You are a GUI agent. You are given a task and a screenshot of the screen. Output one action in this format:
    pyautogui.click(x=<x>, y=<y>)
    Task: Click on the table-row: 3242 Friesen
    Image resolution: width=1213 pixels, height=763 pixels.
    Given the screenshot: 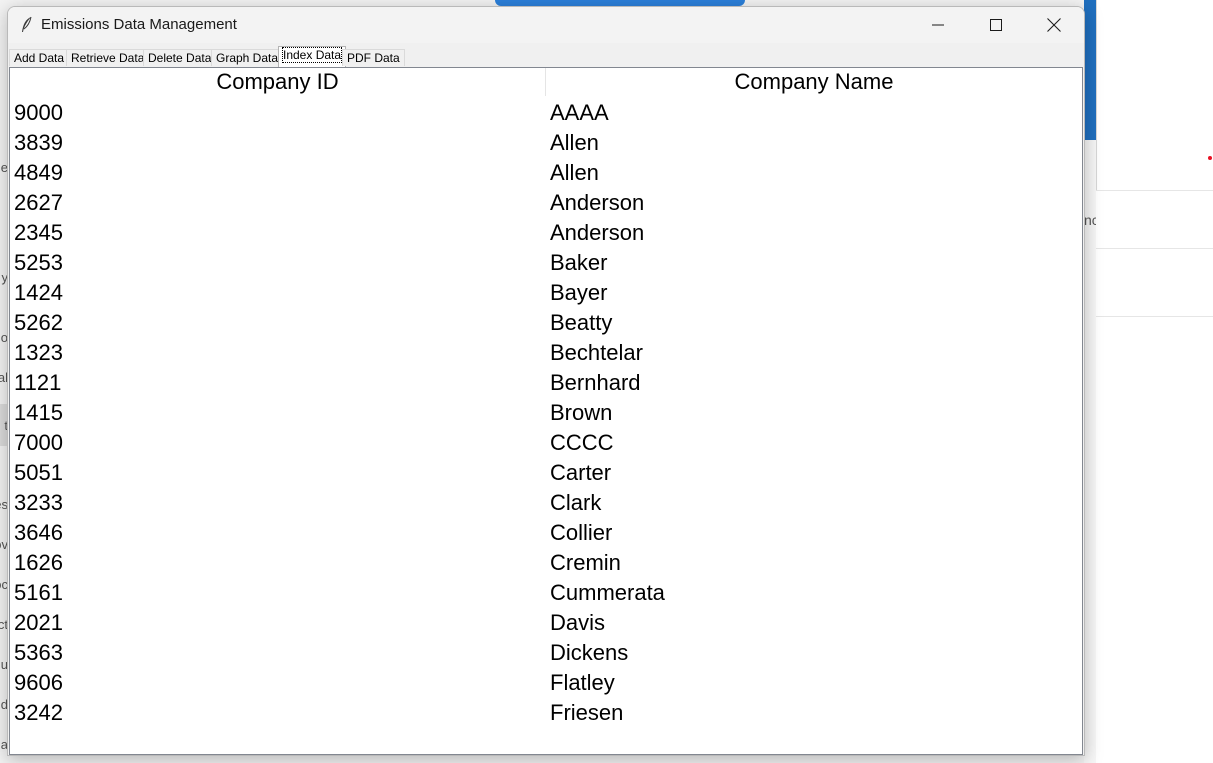 What is the action you would take?
    pyautogui.click(x=546, y=713)
    